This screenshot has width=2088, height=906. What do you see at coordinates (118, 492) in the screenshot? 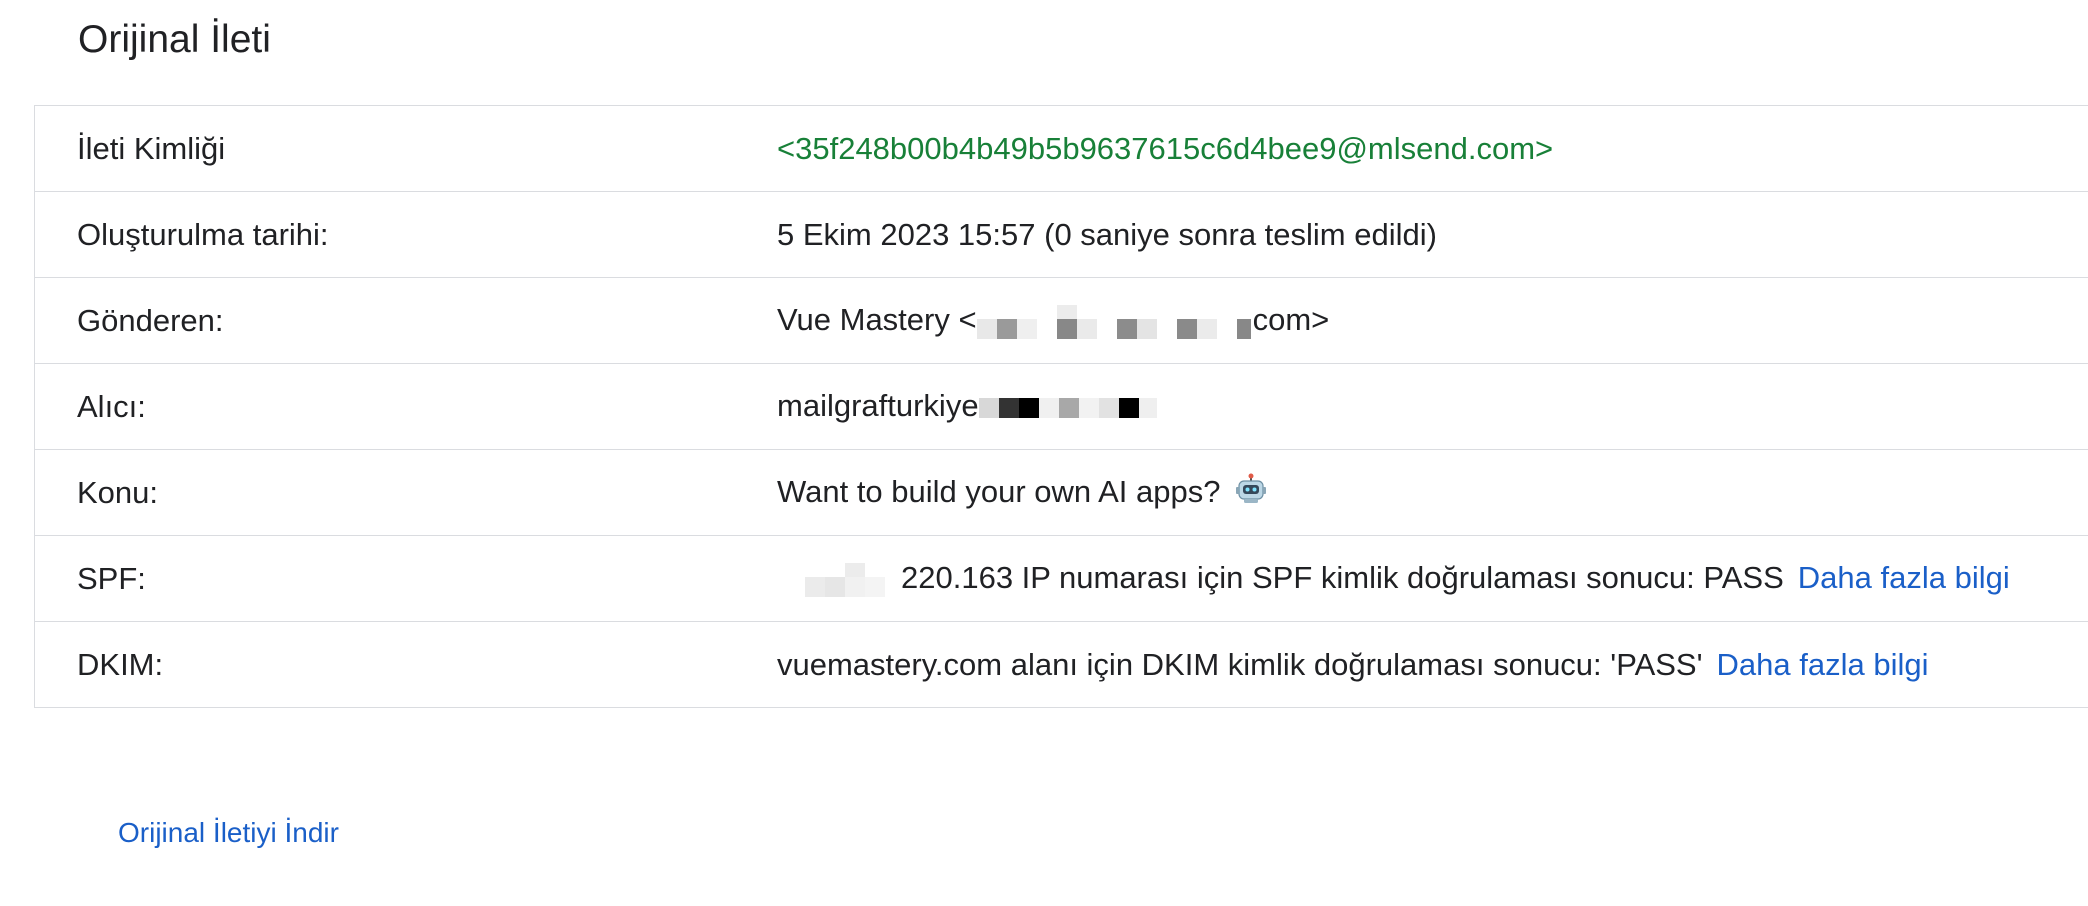
I see `subject-label: Konu:` at bounding box center [118, 492].